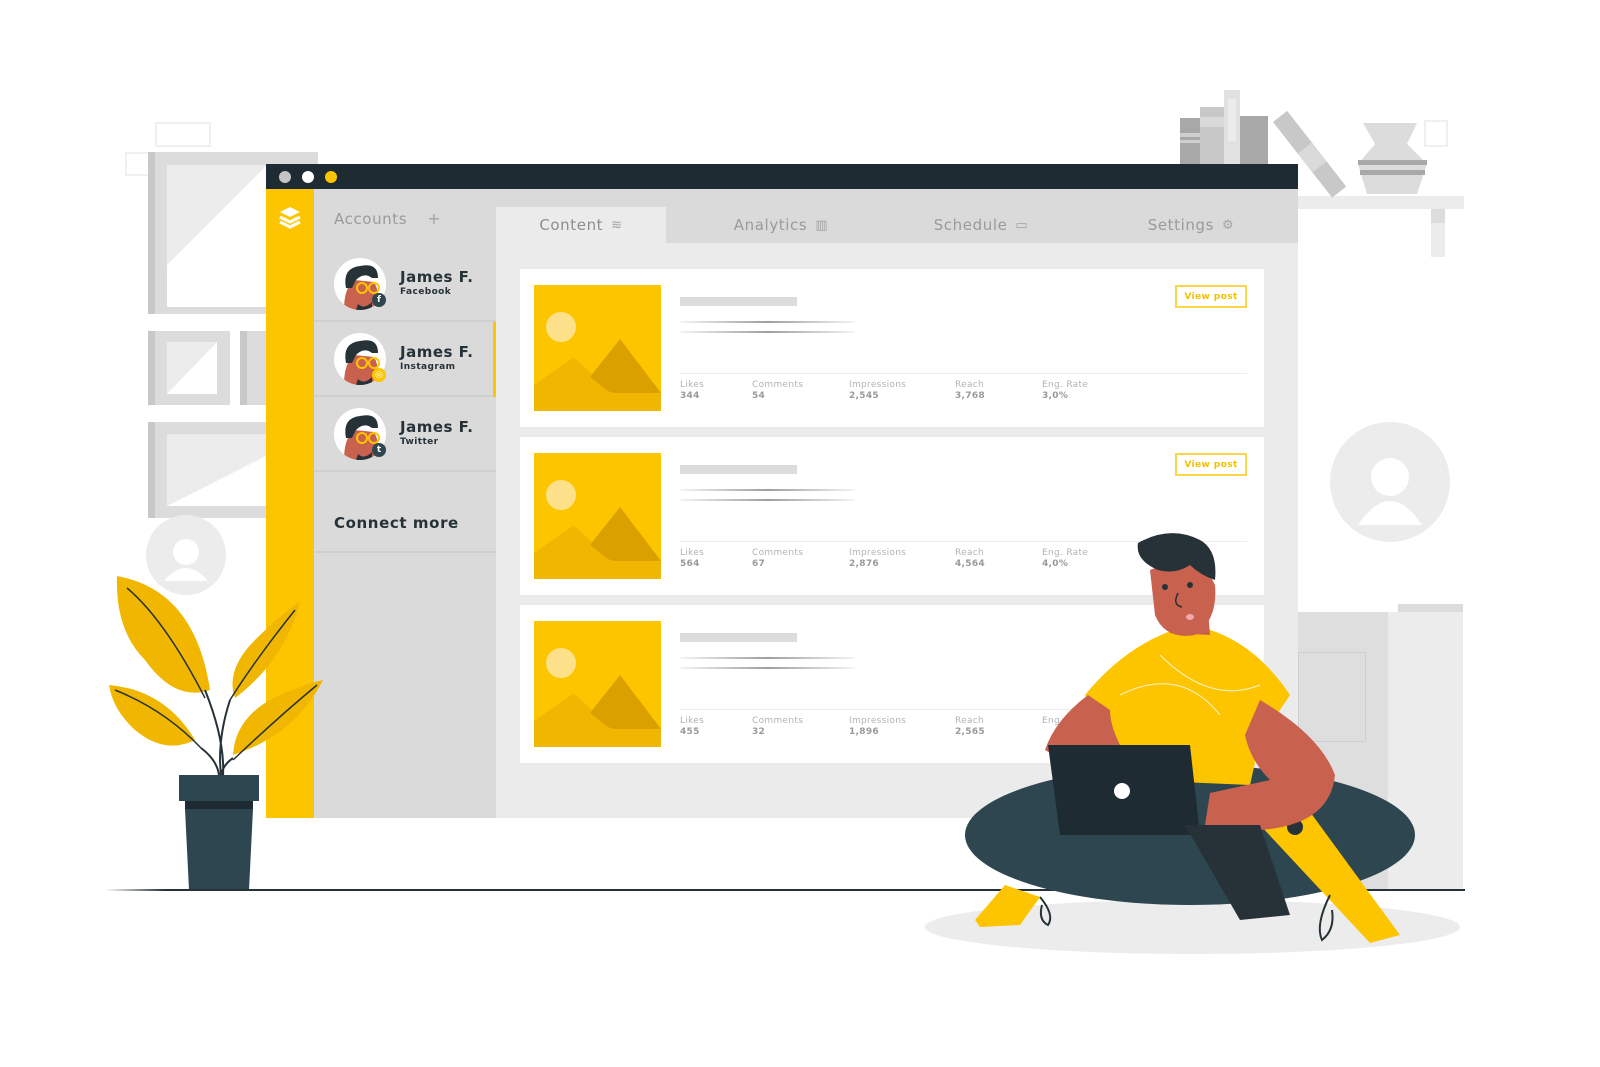 Image resolution: width=1600 pixels, height=1067 pixels. I want to click on tab-settings: Settings ⚙, so click(1191, 225).